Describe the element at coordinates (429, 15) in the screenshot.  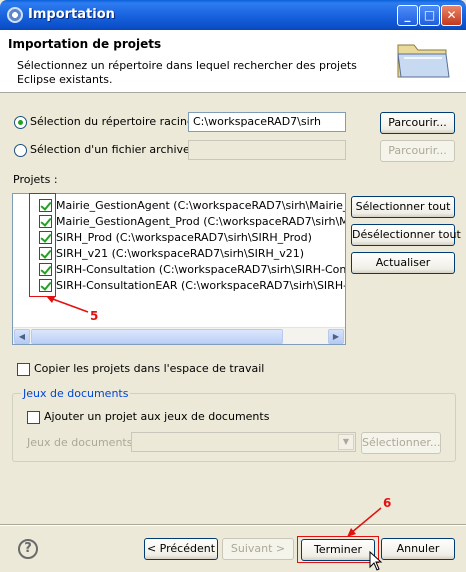
I see `maximize-button: □` at that location.